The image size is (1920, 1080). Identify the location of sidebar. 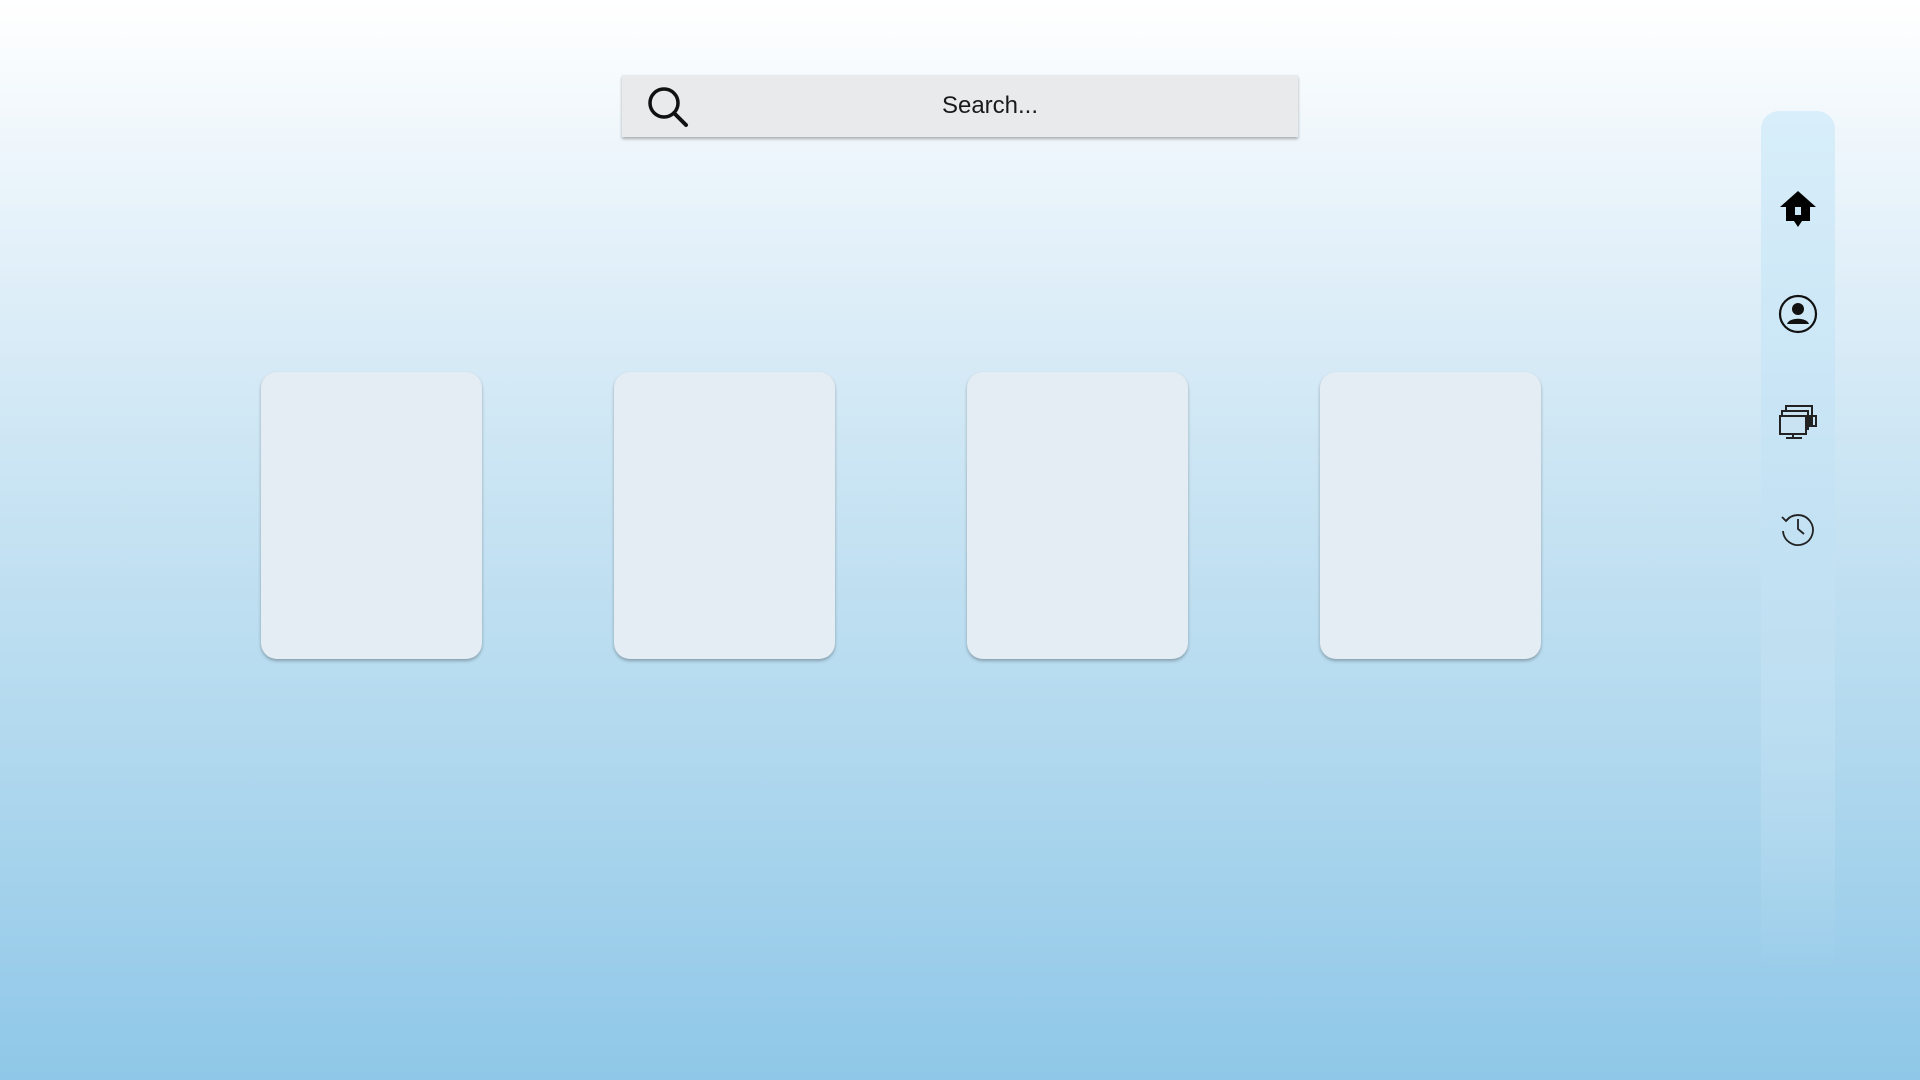
(1798, 541).